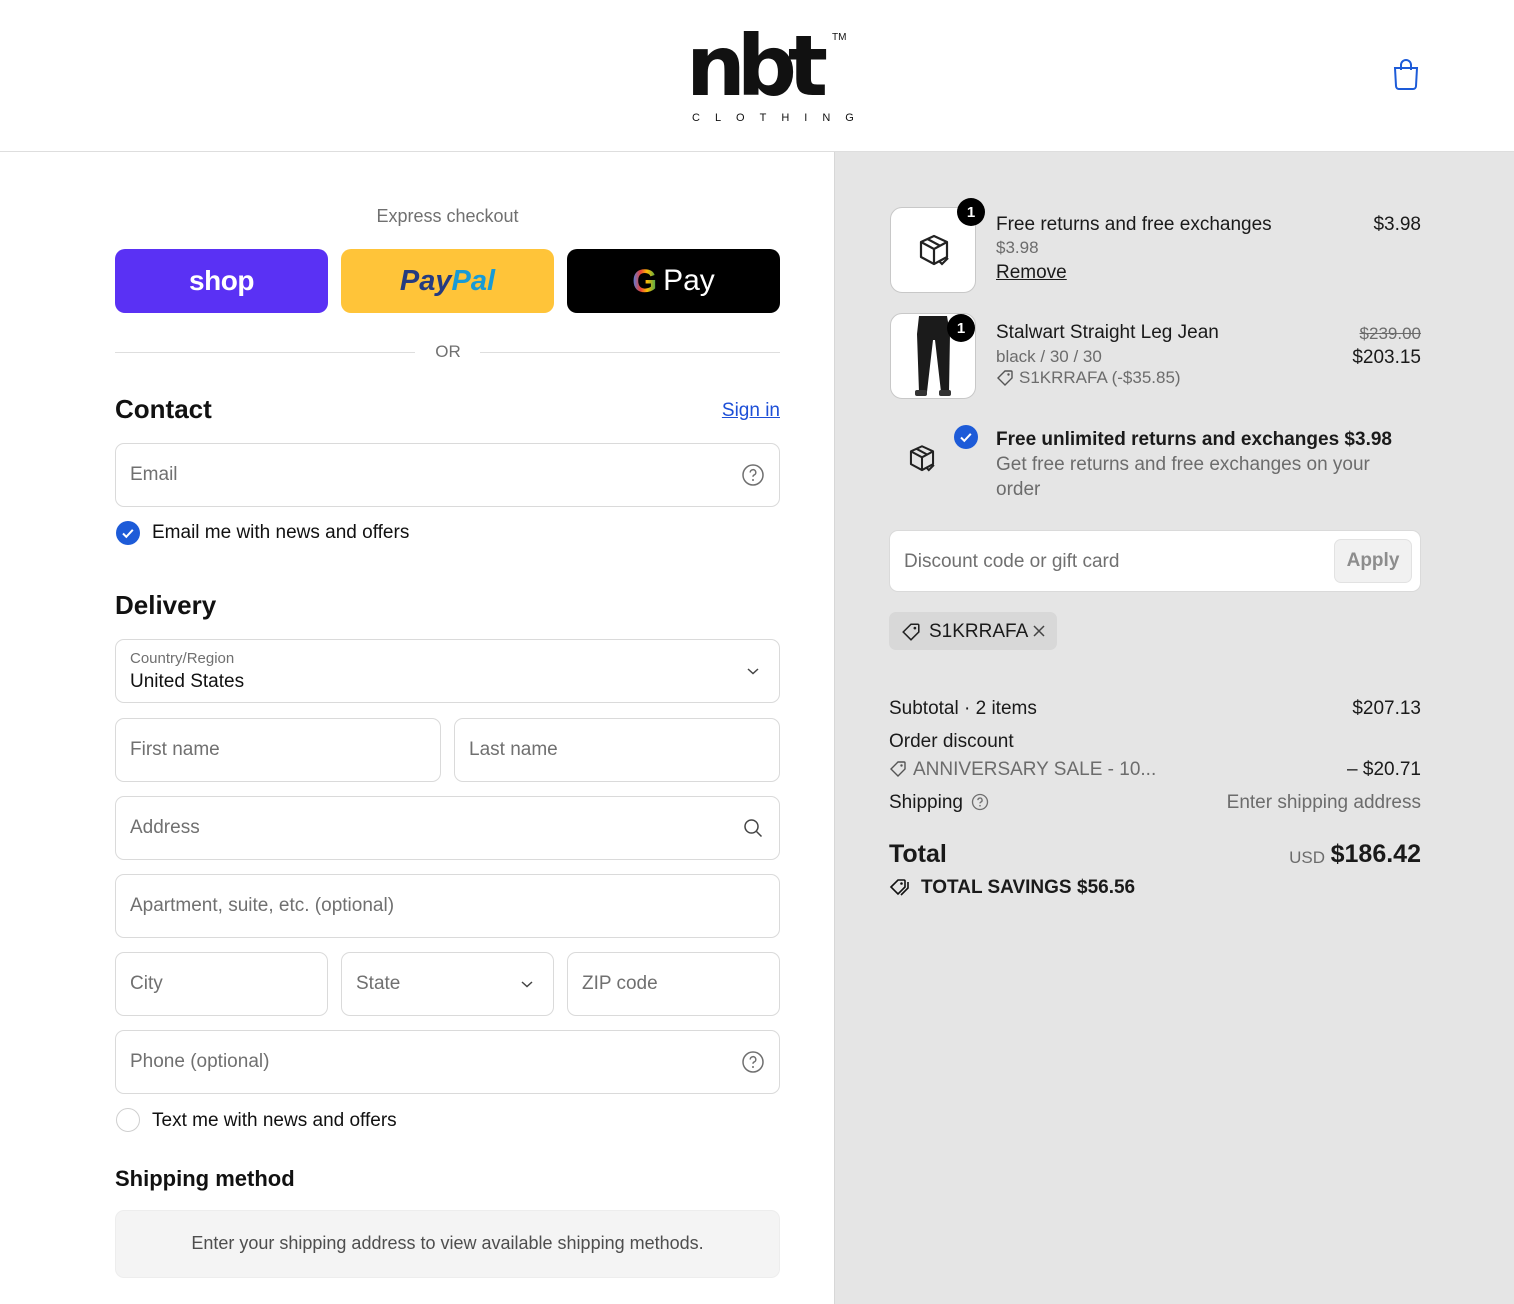 The image size is (1514, 1304). What do you see at coordinates (996, 887) in the screenshot?
I see `total-savings-label: TOTAL SAVINGS` at bounding box center [996, 887].